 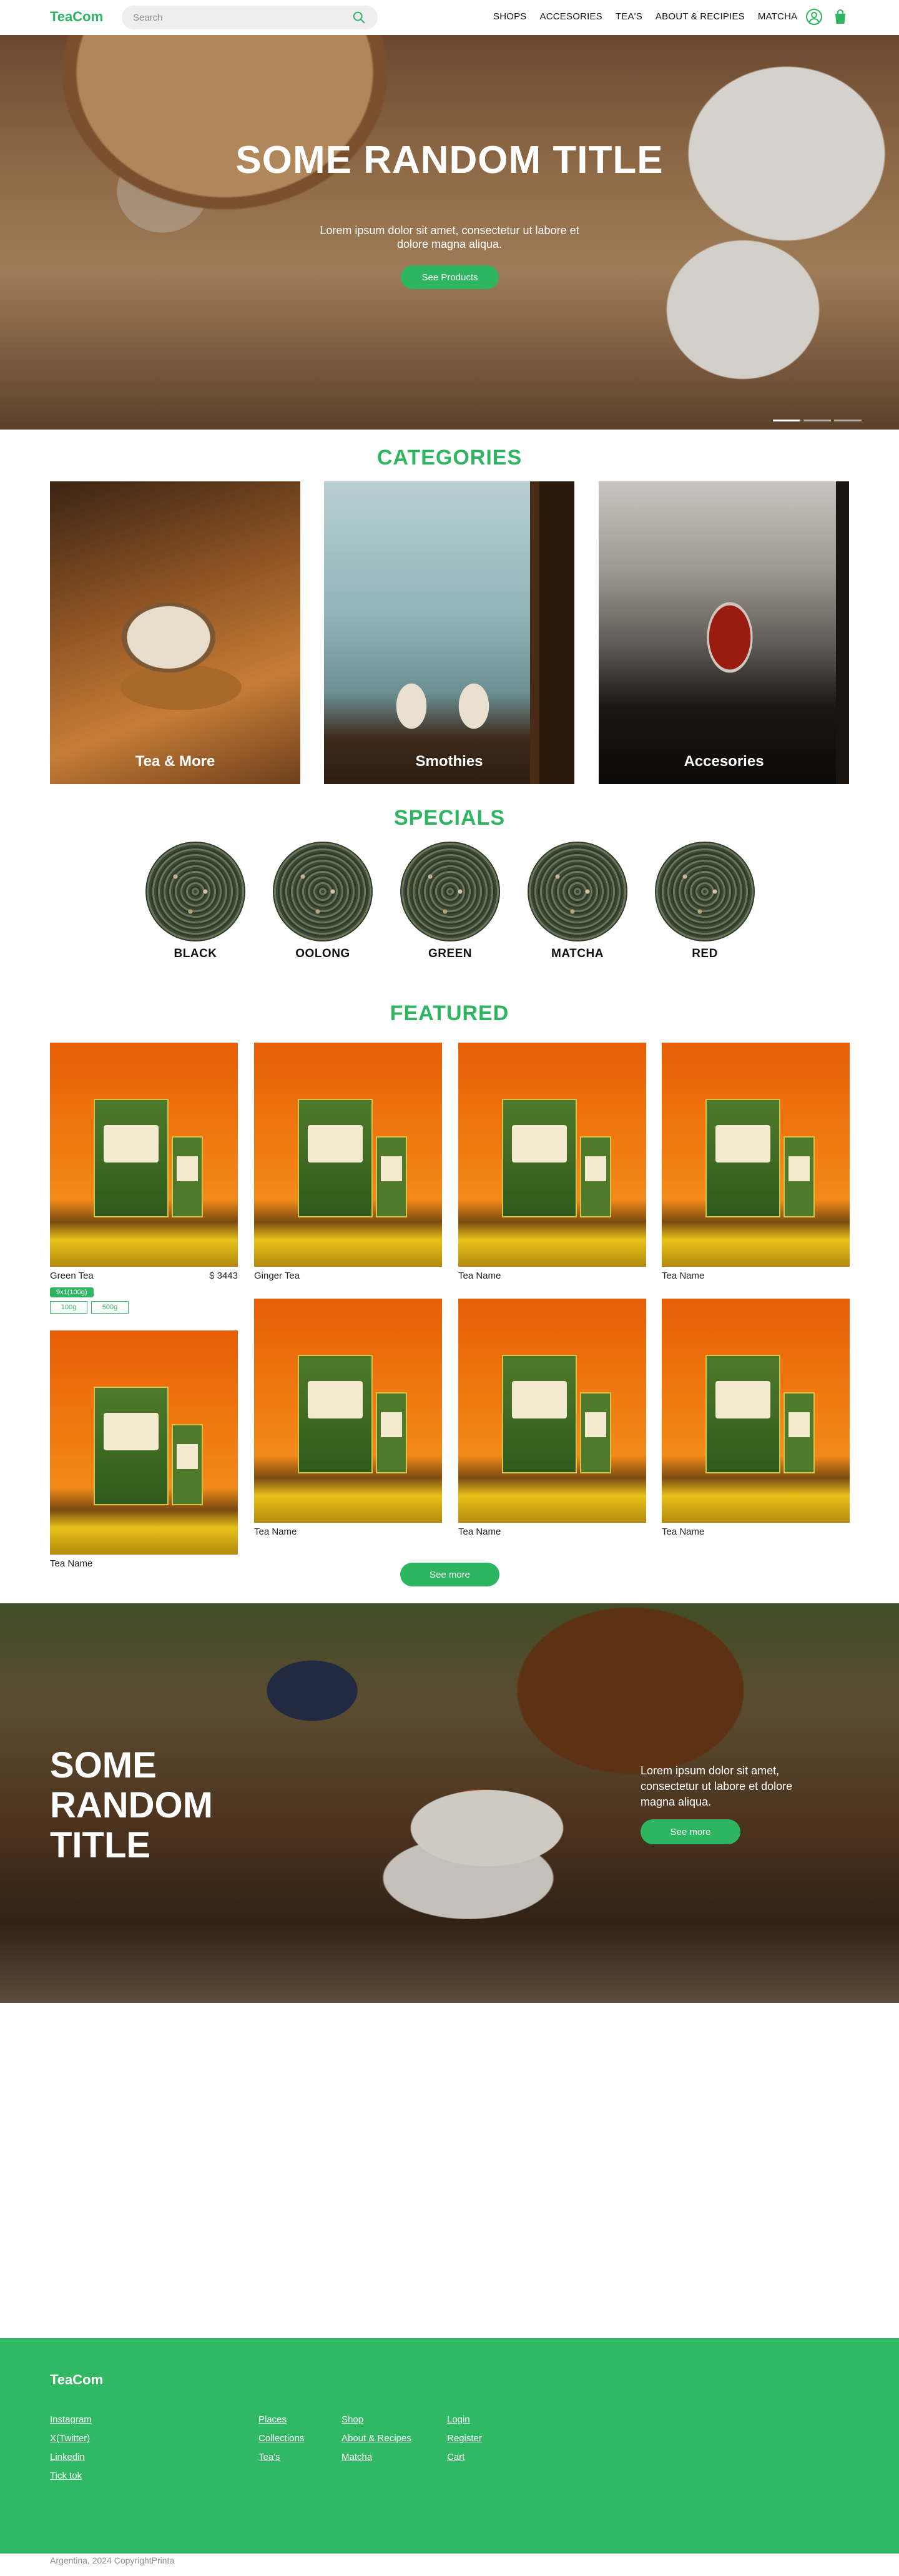 I want to click on search-icon, so click(x=358, y=17).